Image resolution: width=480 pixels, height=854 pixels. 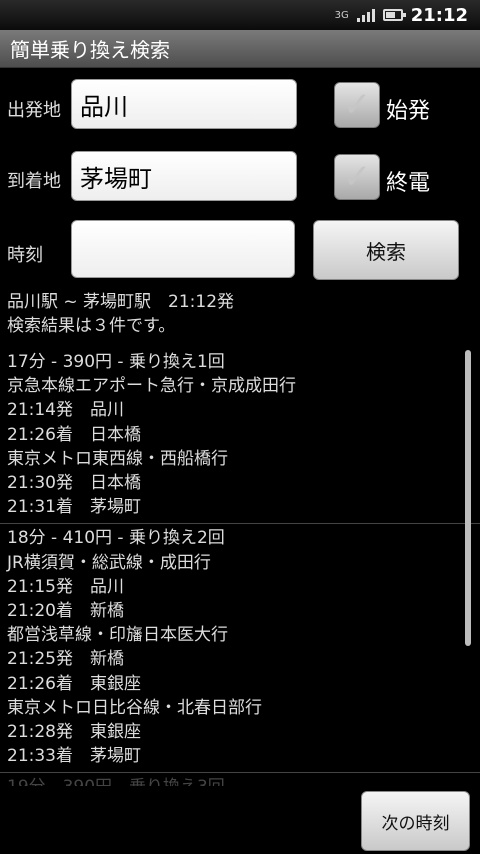 I want to click on last-train-label: 終電, so click(x=408, y=183).